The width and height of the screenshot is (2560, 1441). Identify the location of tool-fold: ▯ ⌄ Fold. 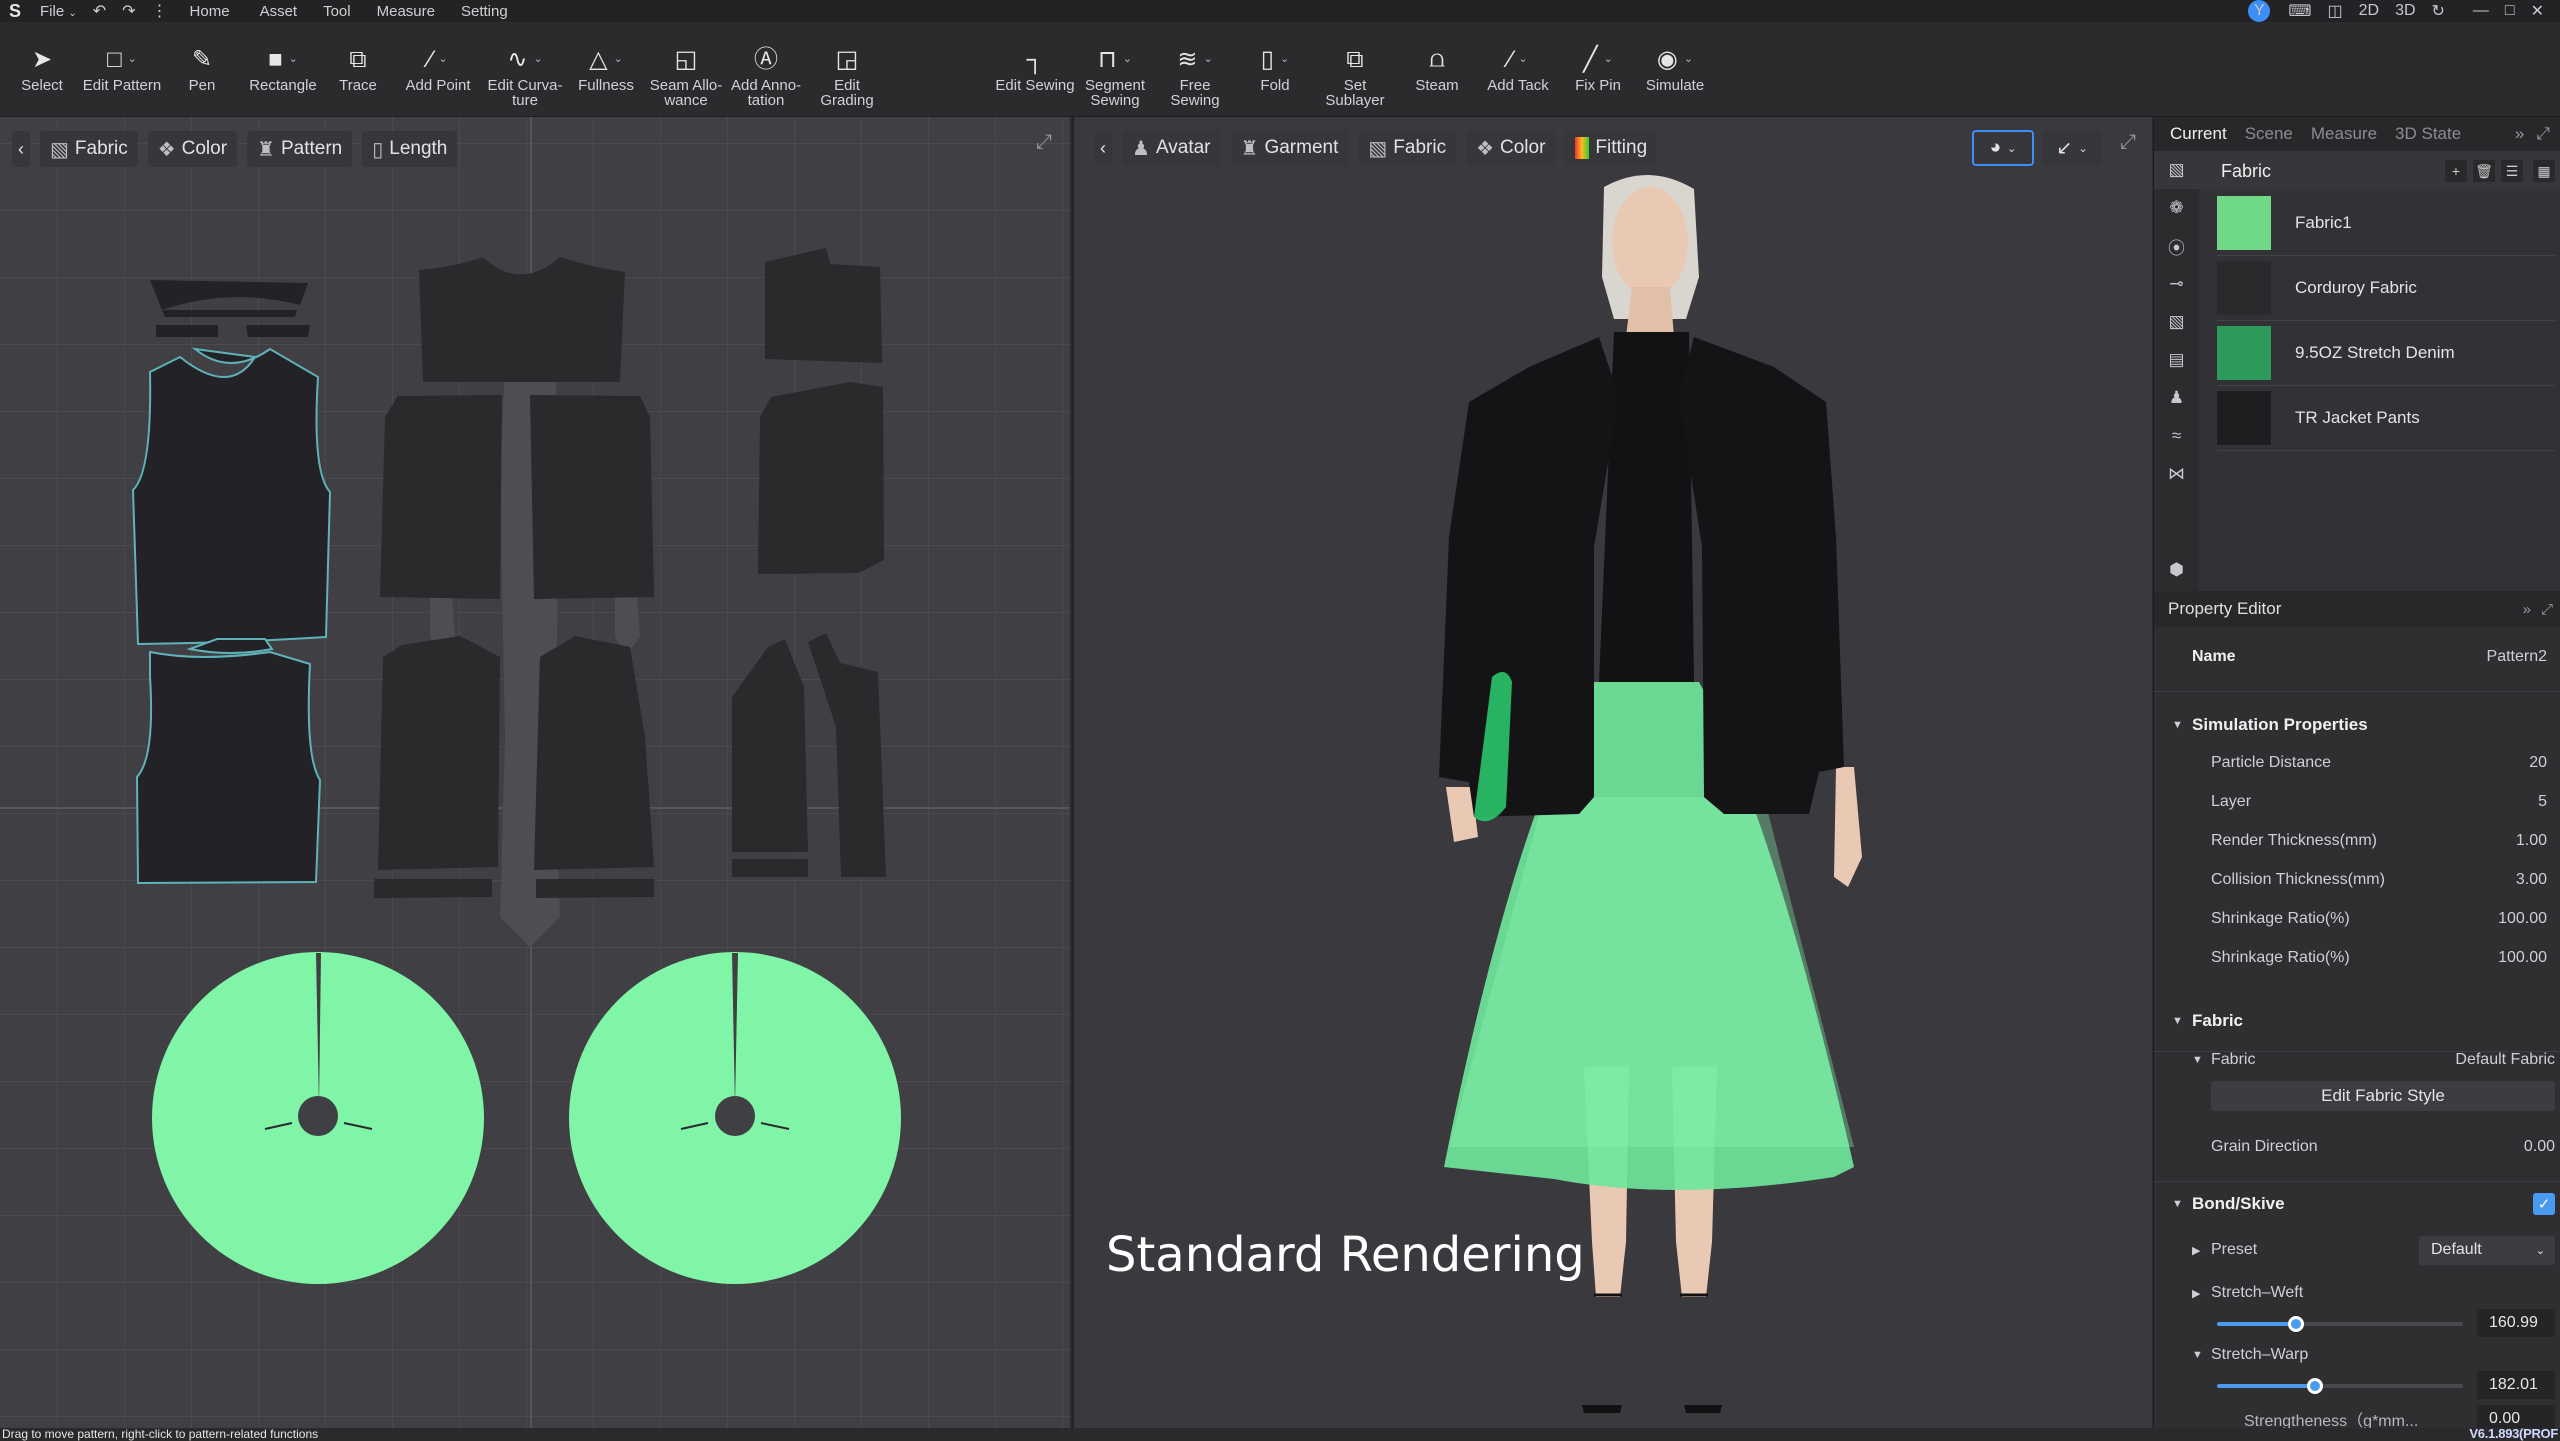
(1275, 68).